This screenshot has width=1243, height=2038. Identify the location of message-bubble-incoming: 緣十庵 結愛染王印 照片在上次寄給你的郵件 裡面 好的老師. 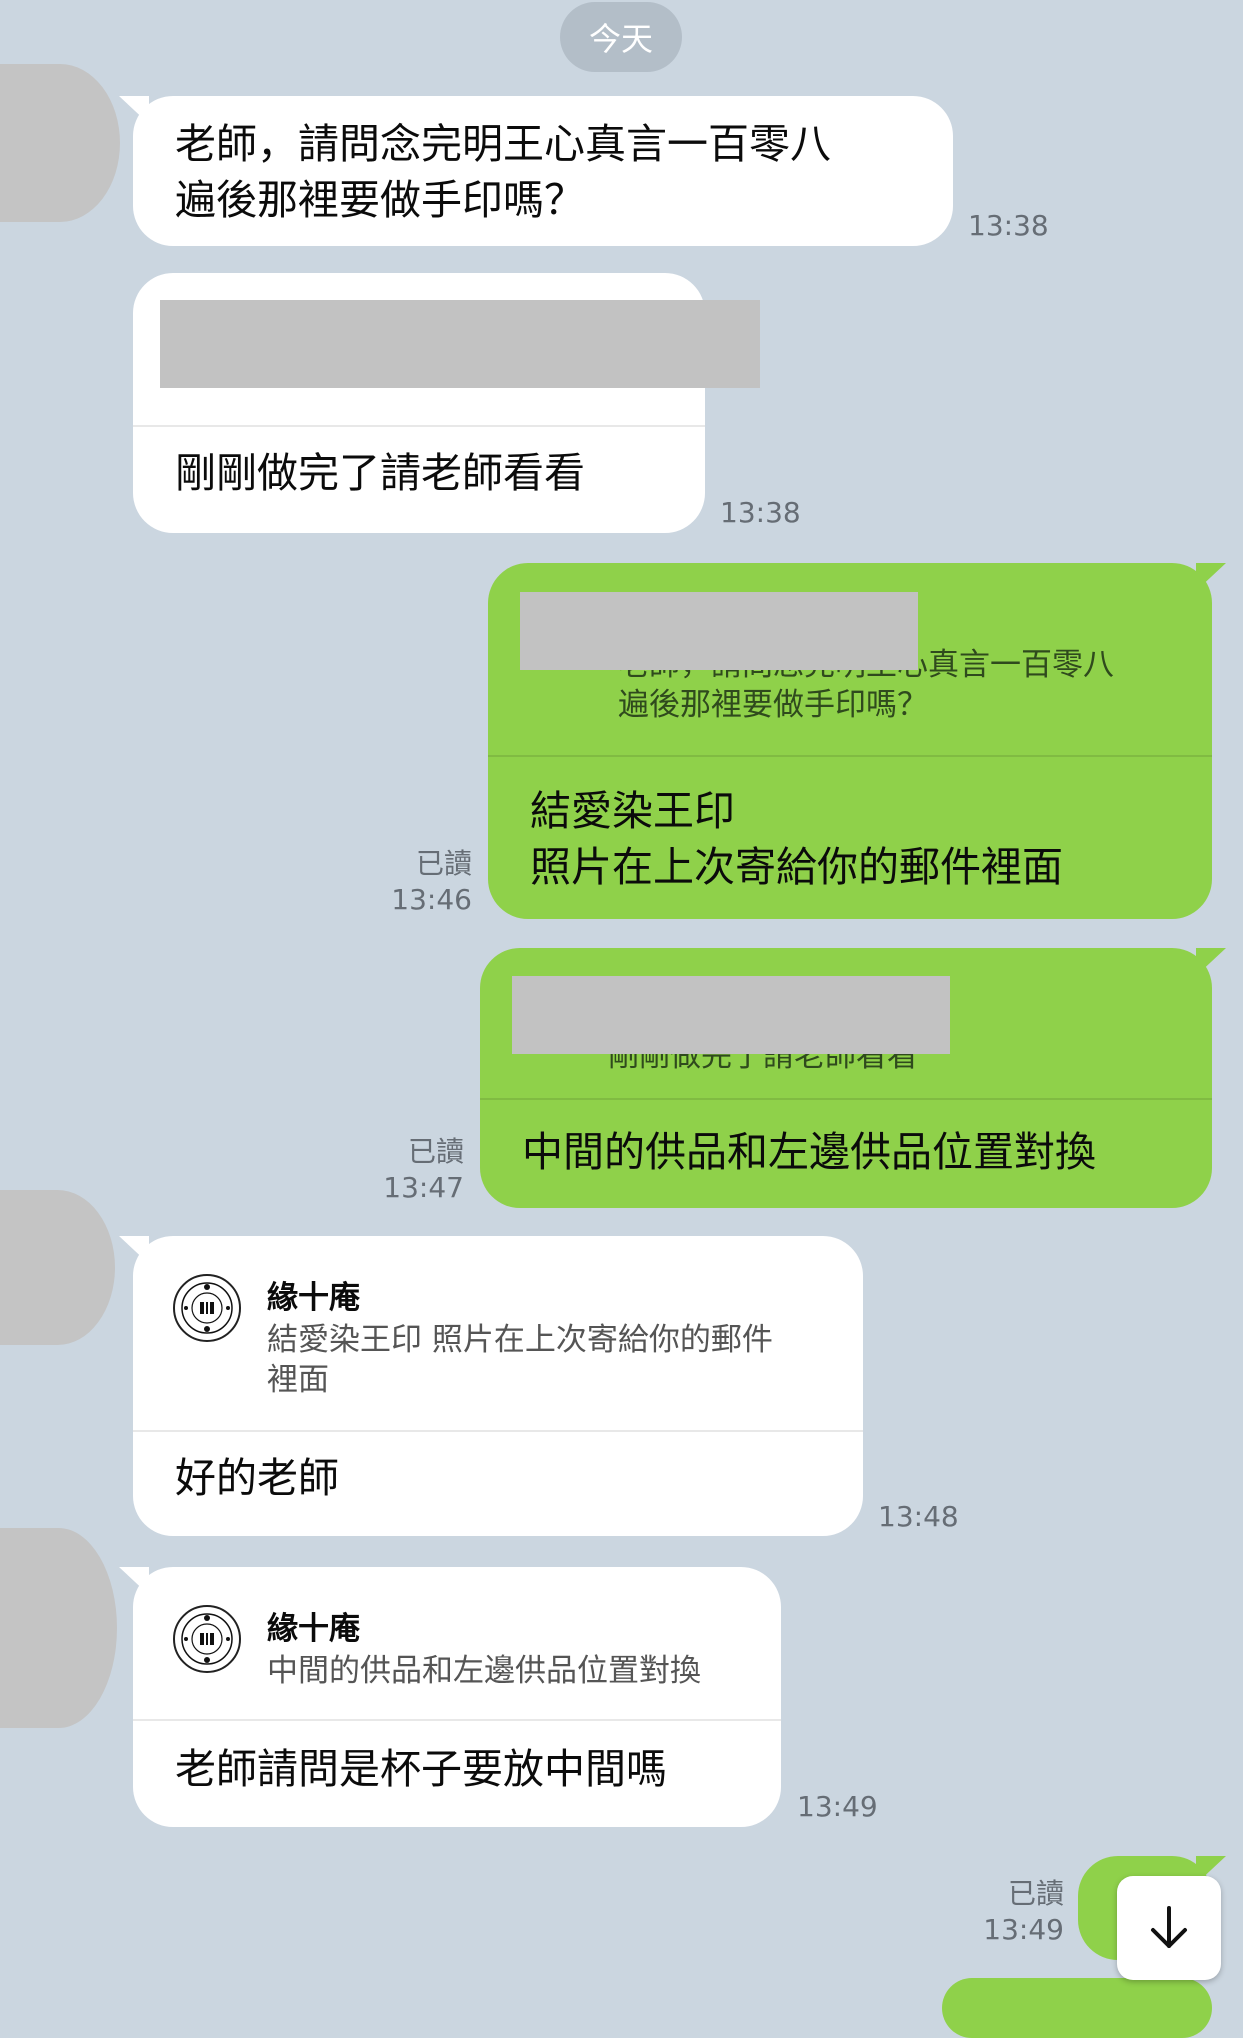
(491, 1386).